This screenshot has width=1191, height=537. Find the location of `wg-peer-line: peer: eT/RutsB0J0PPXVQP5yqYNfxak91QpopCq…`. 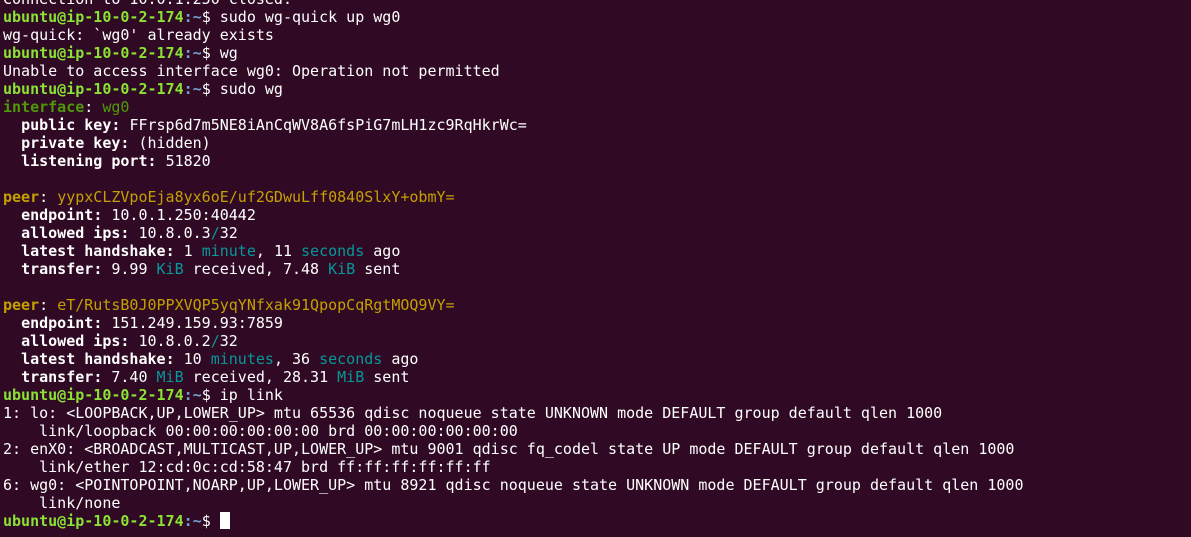

wg-peer-line: peer: eT/RutsB0J0PPXVQP5yqYNfxak91QpopCq… is located at coordinates (229, 305).